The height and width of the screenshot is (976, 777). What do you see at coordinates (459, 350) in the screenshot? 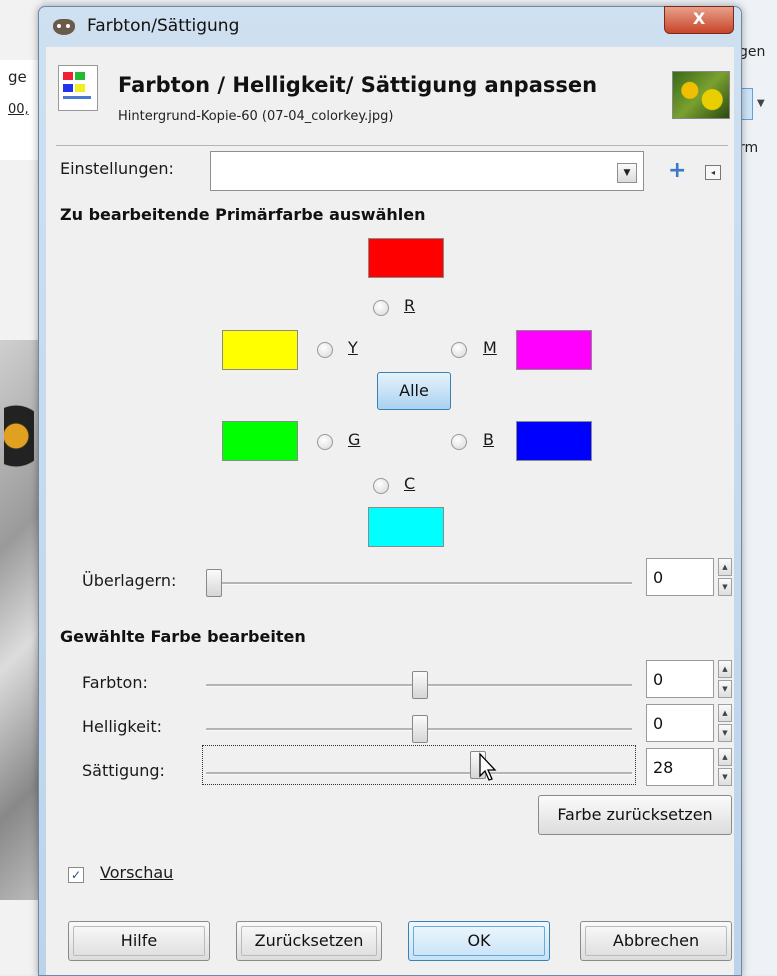
I see `radio-magenta` at bounding box center [459, 350].